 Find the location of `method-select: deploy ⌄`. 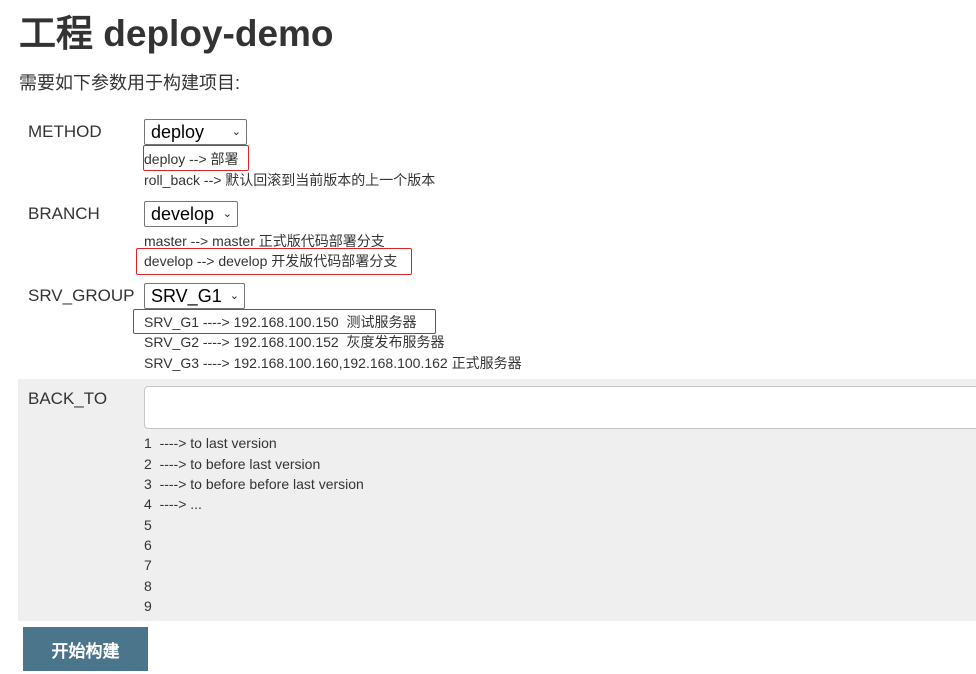

method-select: deploy ⌄ is located at coordinates (195, 132).